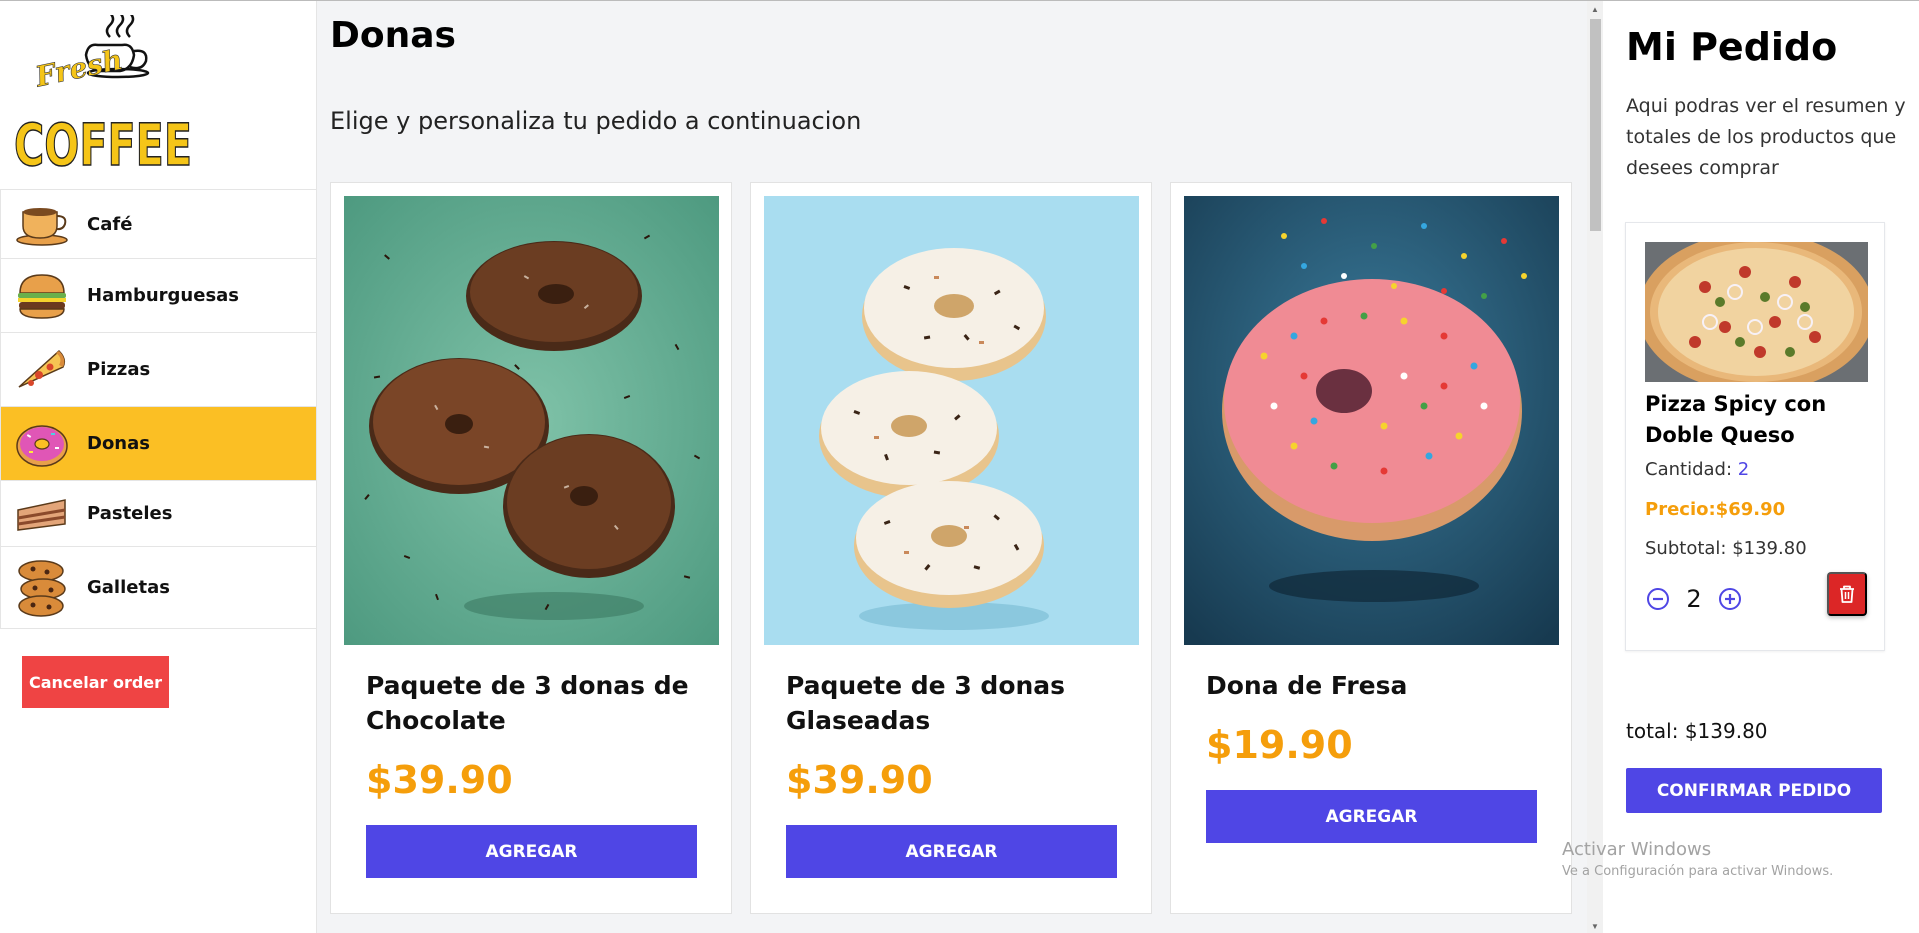  Describe the element at coordinates (42, 370) in the screenshot. I see `pizza-slice-icon` at that location.